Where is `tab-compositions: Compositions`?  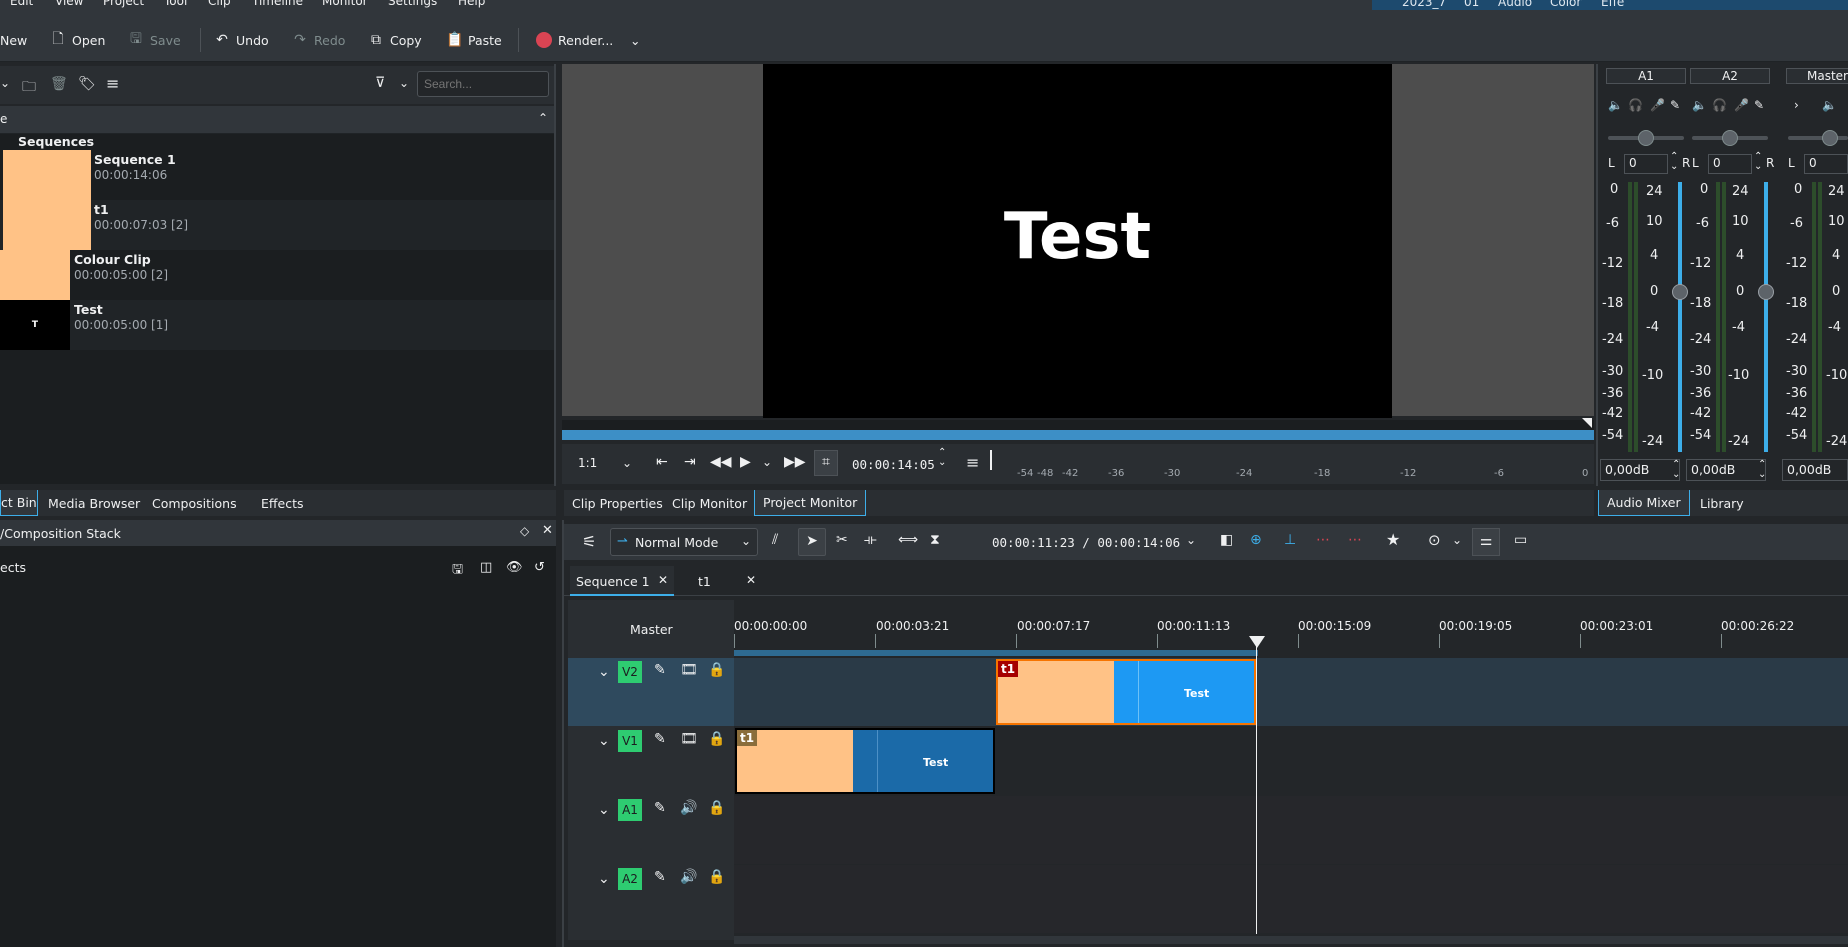 tab-compositions: Compositions is located at coordinates (194, 503).